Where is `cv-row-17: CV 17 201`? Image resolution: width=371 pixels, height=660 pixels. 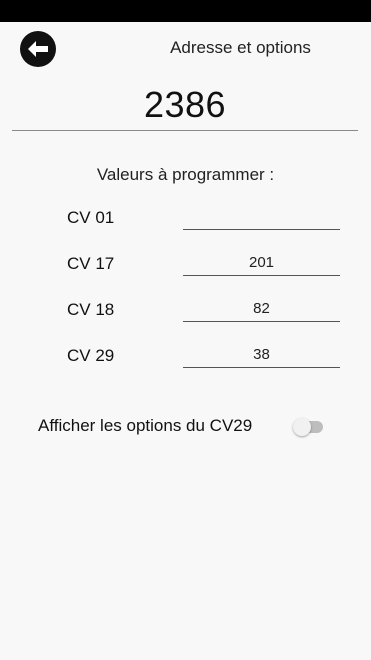 cv-row-17: CV 17 201 is located at coordinates (185, 264).